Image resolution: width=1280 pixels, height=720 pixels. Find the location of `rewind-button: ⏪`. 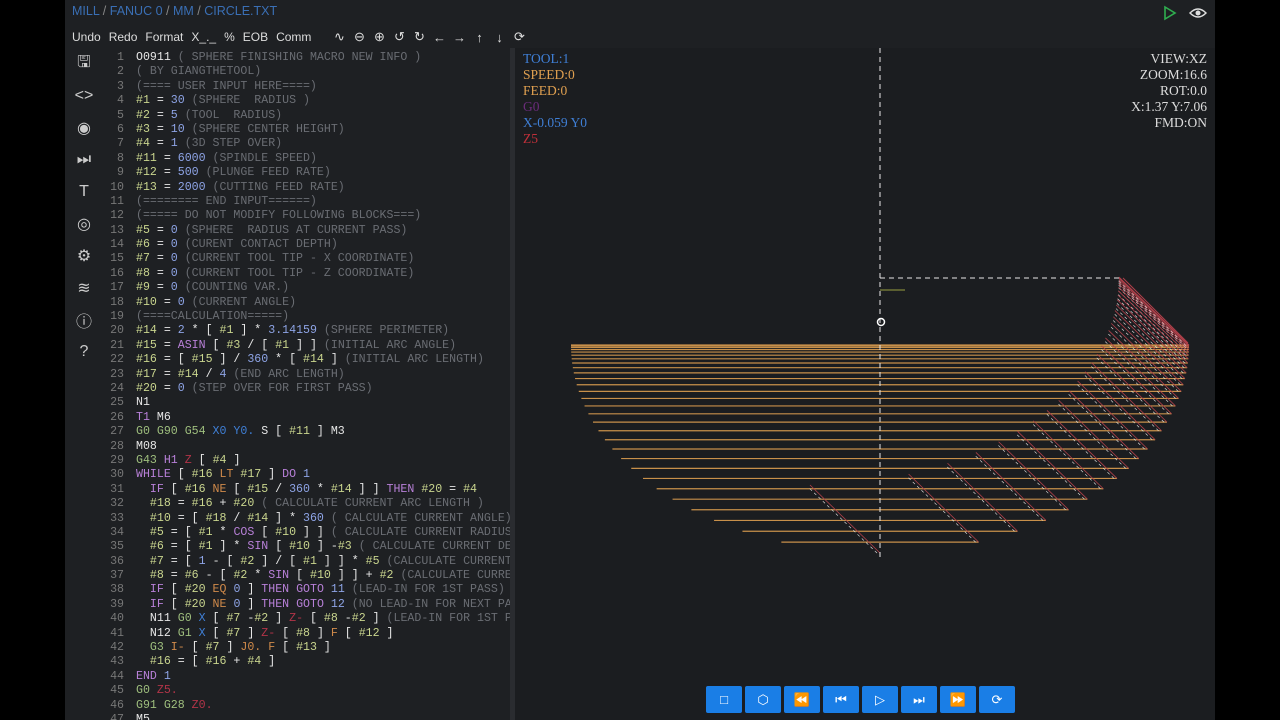

rewind-button: ⏪ is located at coordinates (802, 699).